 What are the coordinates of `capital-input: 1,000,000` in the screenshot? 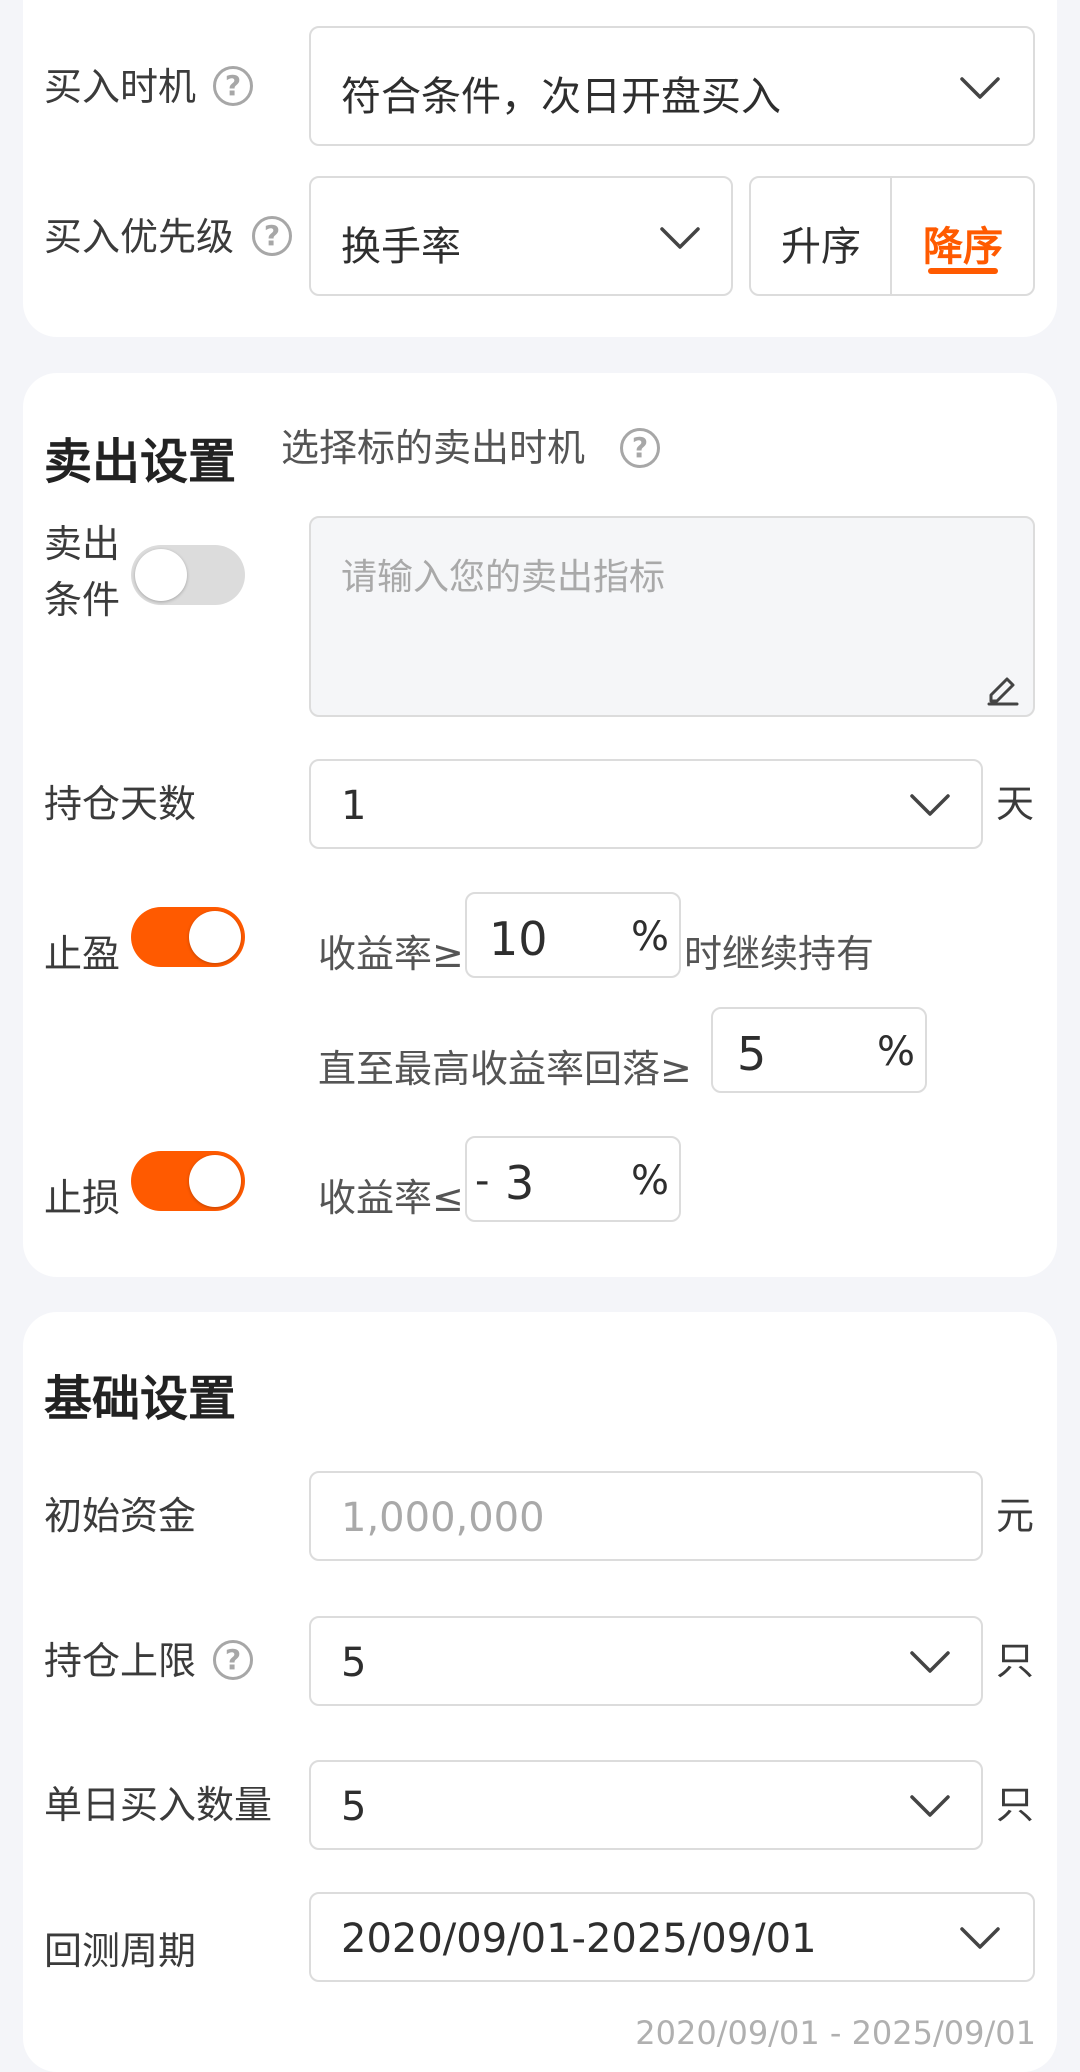 It's located at (646, 1516).